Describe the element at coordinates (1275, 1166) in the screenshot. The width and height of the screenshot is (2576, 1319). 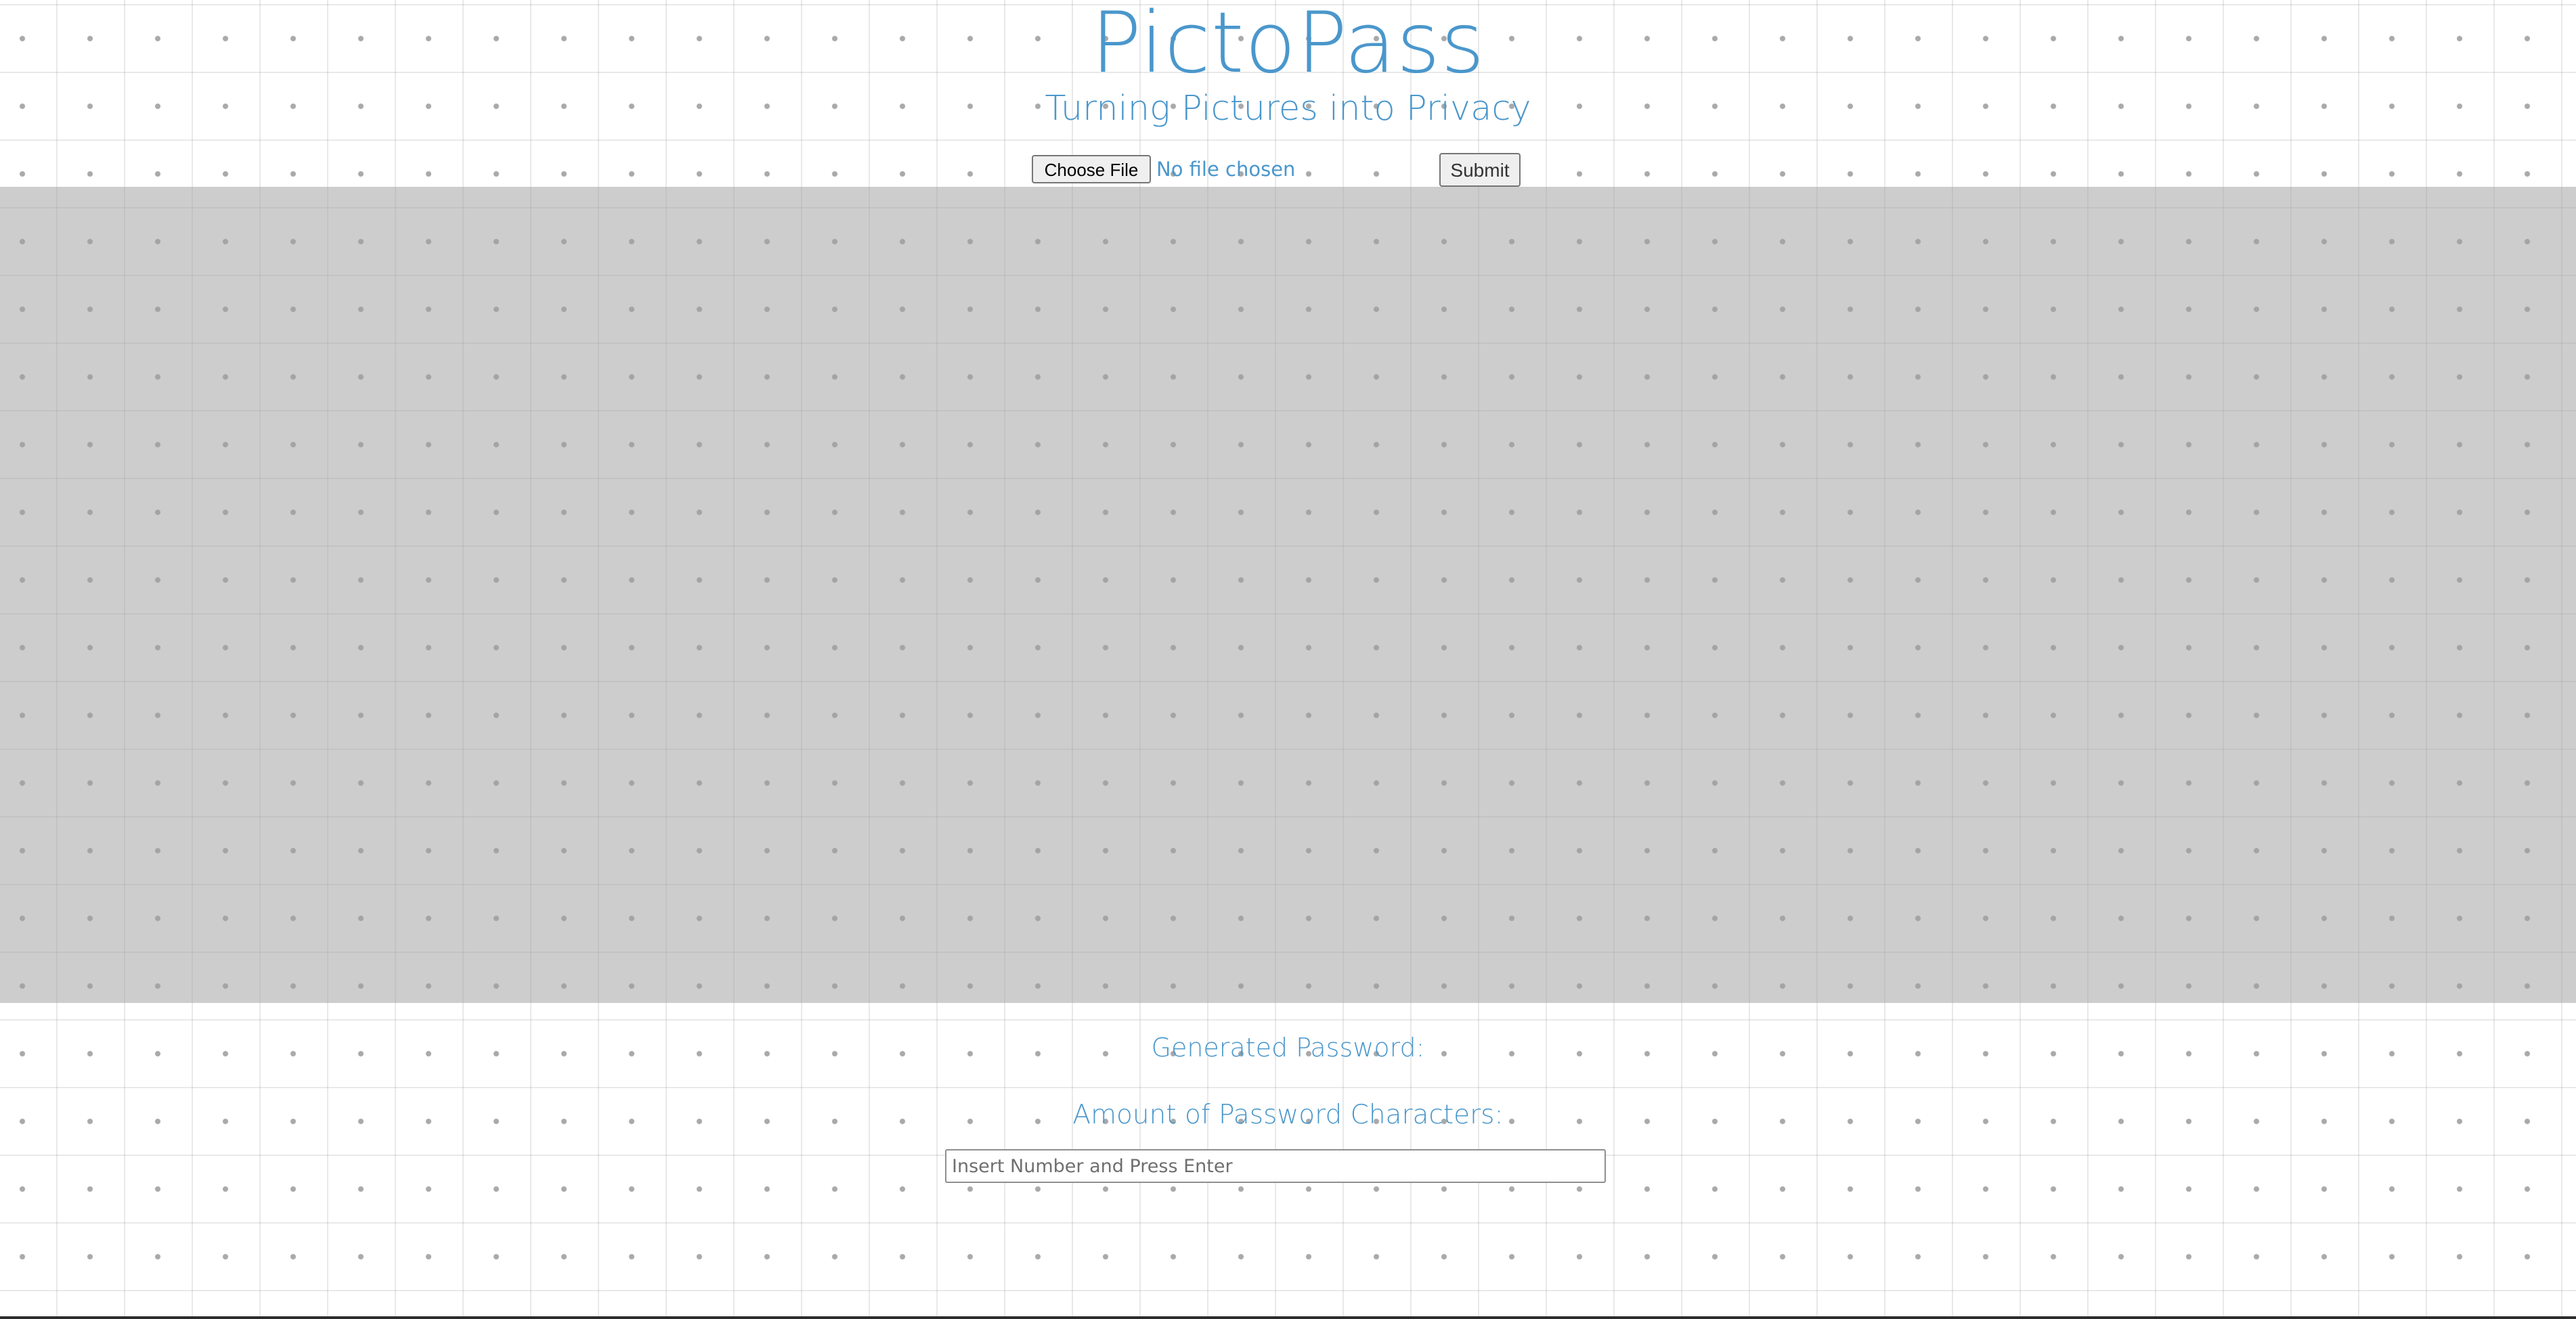
I see `password-length-input` at that location.